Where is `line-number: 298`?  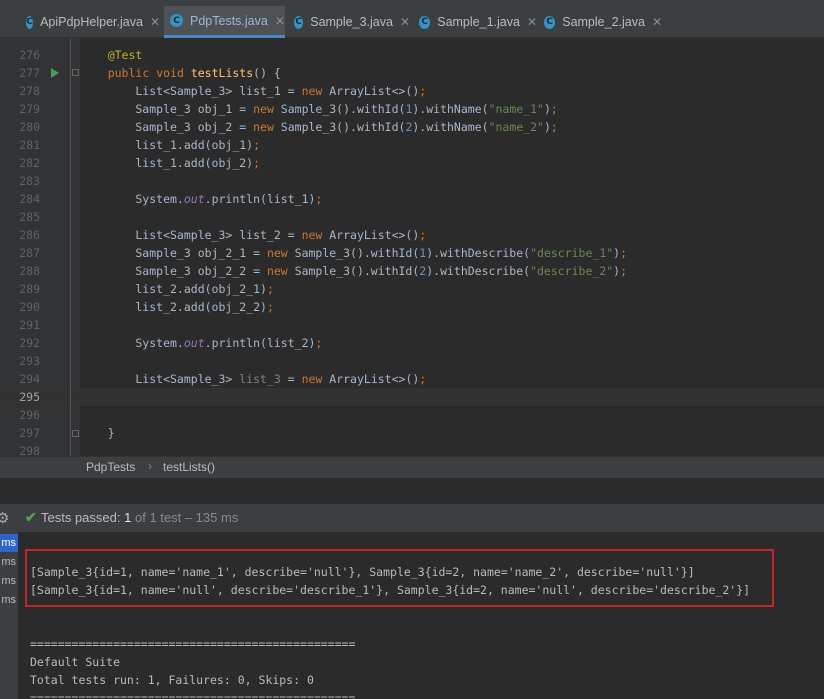 line-number: 298 is located at coordinates (29, 450).